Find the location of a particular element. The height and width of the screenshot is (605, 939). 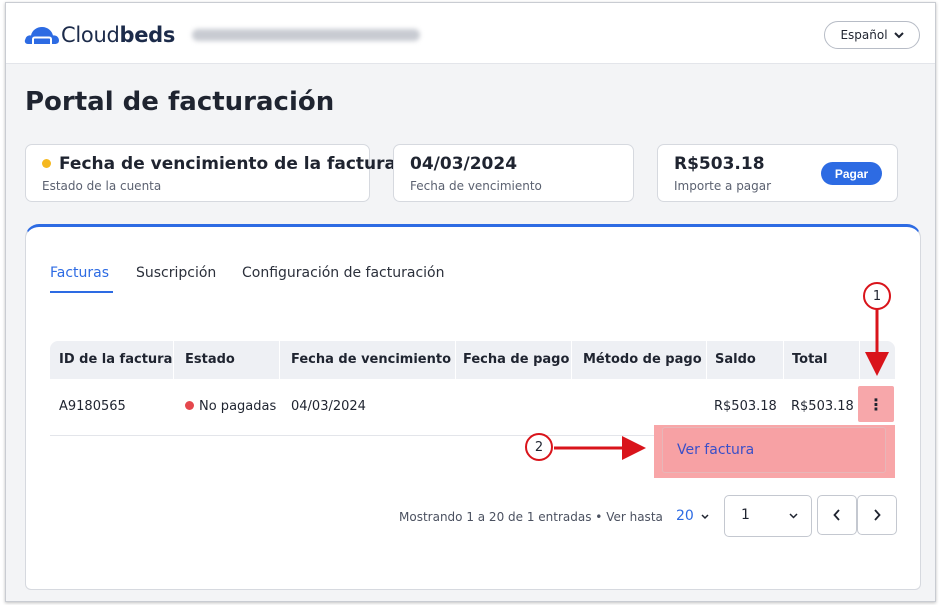

page-number-select: 1 is located at coordinates (768, 516).